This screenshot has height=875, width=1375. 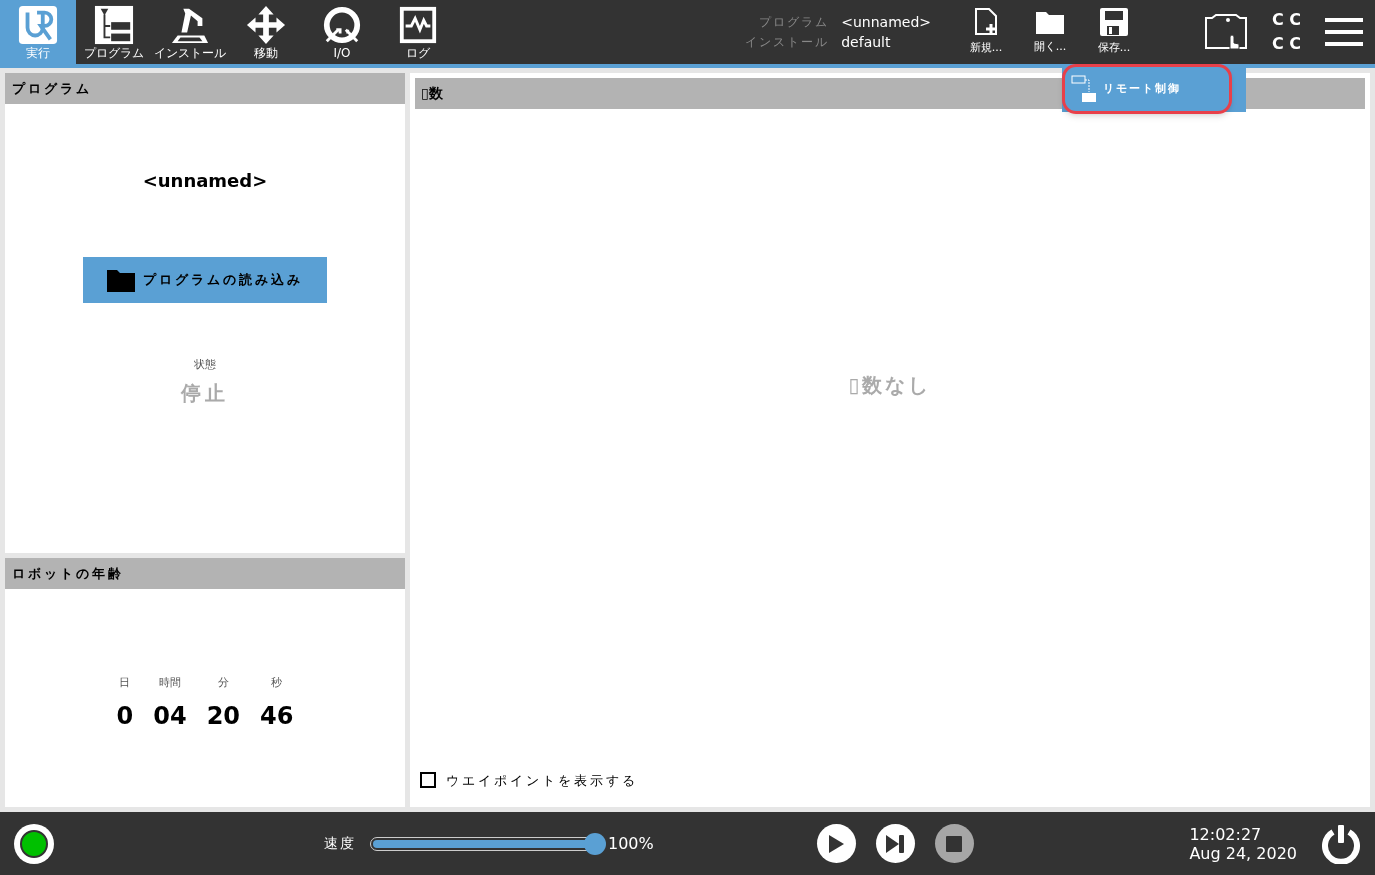 What do you see at coordinates (38, 24) in the screenshot?
I see `logo-icon` at bounding box center [38, 24].